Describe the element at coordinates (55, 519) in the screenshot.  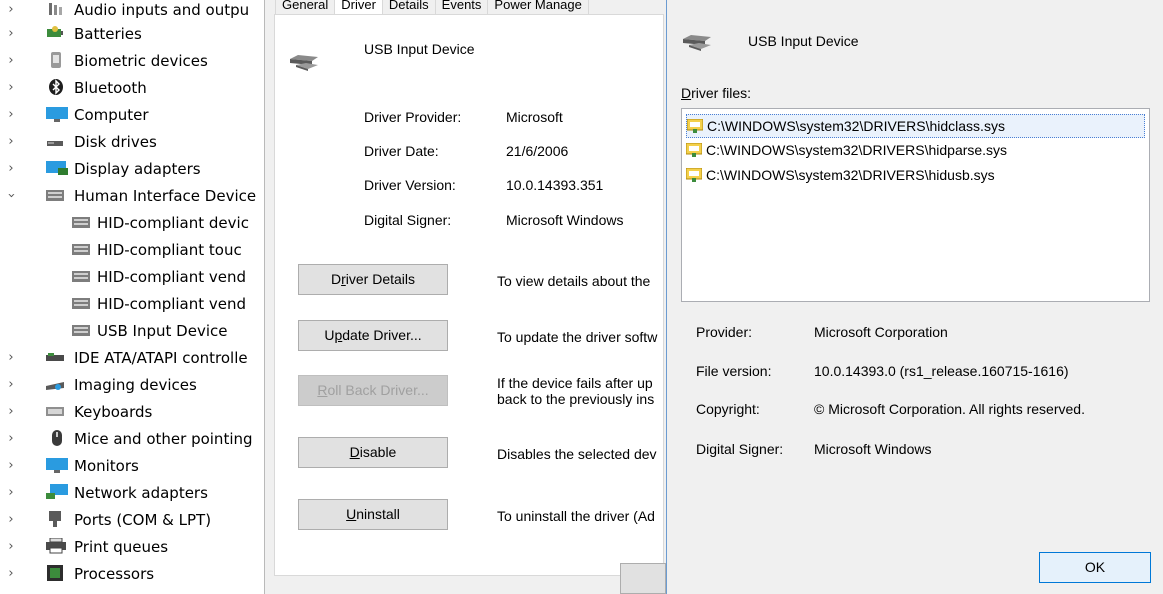
I see `port-icon` at that location.